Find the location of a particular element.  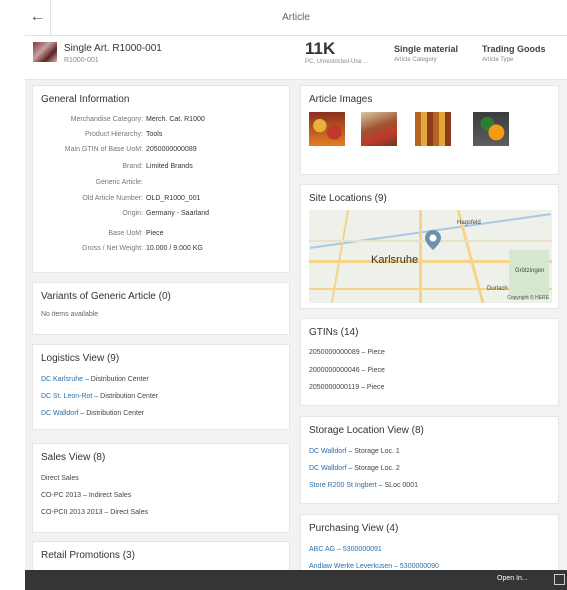

map-place-label: Durlach is located at coordinates (497, 289).